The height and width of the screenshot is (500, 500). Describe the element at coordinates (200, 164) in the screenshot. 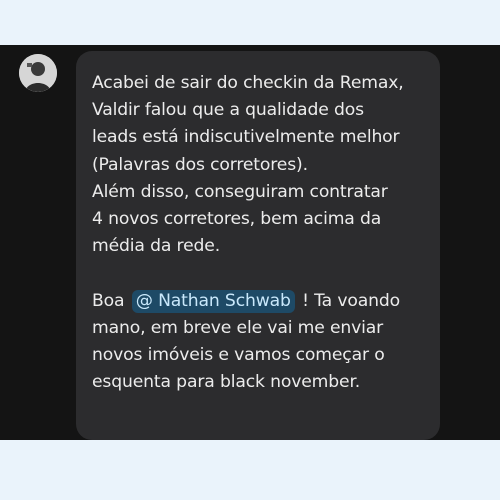

I see `message-line: (Palavras dos corretores).` at that location.